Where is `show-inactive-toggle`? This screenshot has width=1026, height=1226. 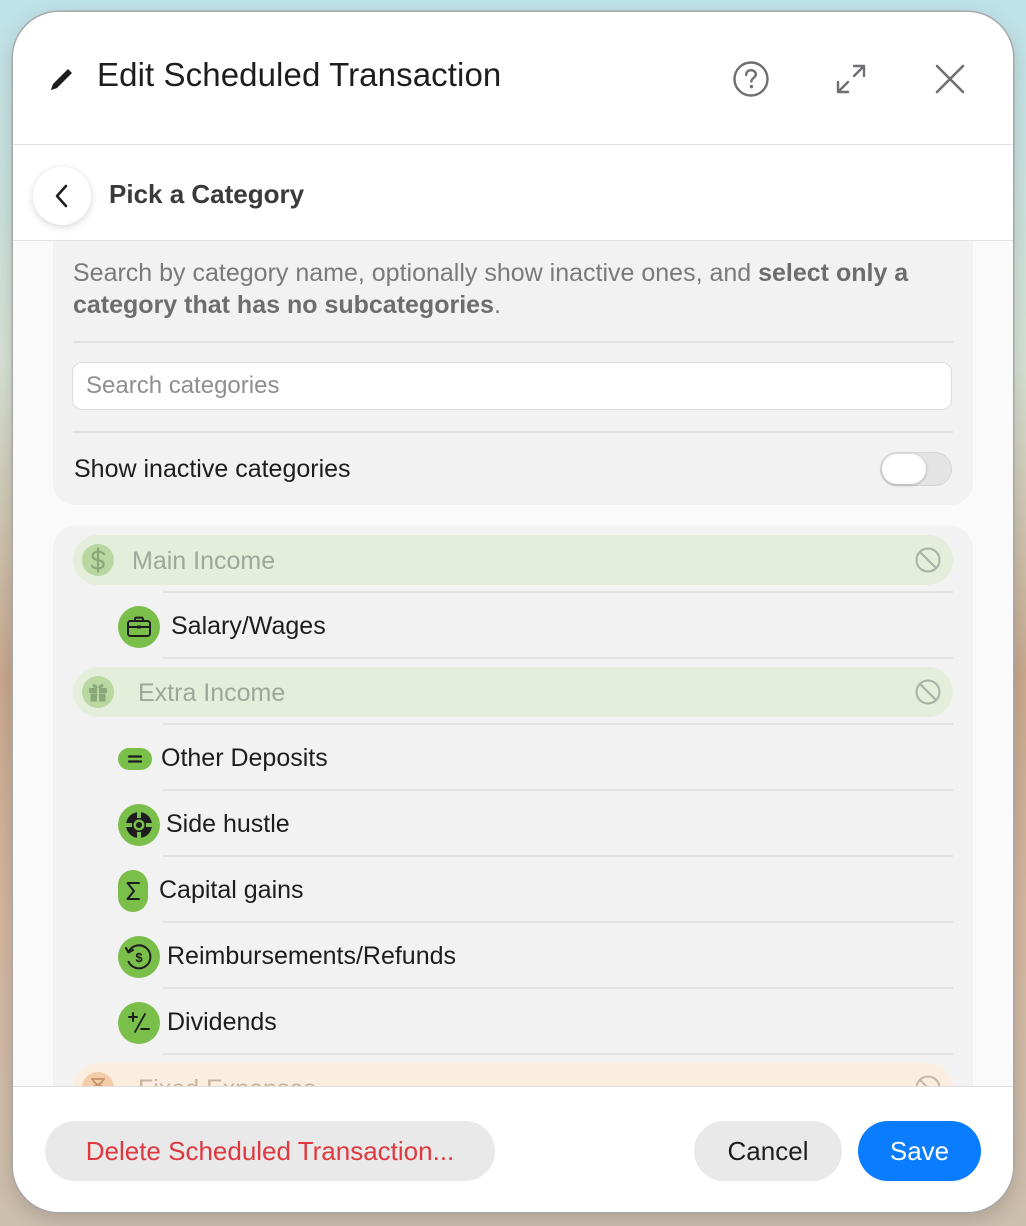
show-inactive-toggle is located at coordinates (916, 469).